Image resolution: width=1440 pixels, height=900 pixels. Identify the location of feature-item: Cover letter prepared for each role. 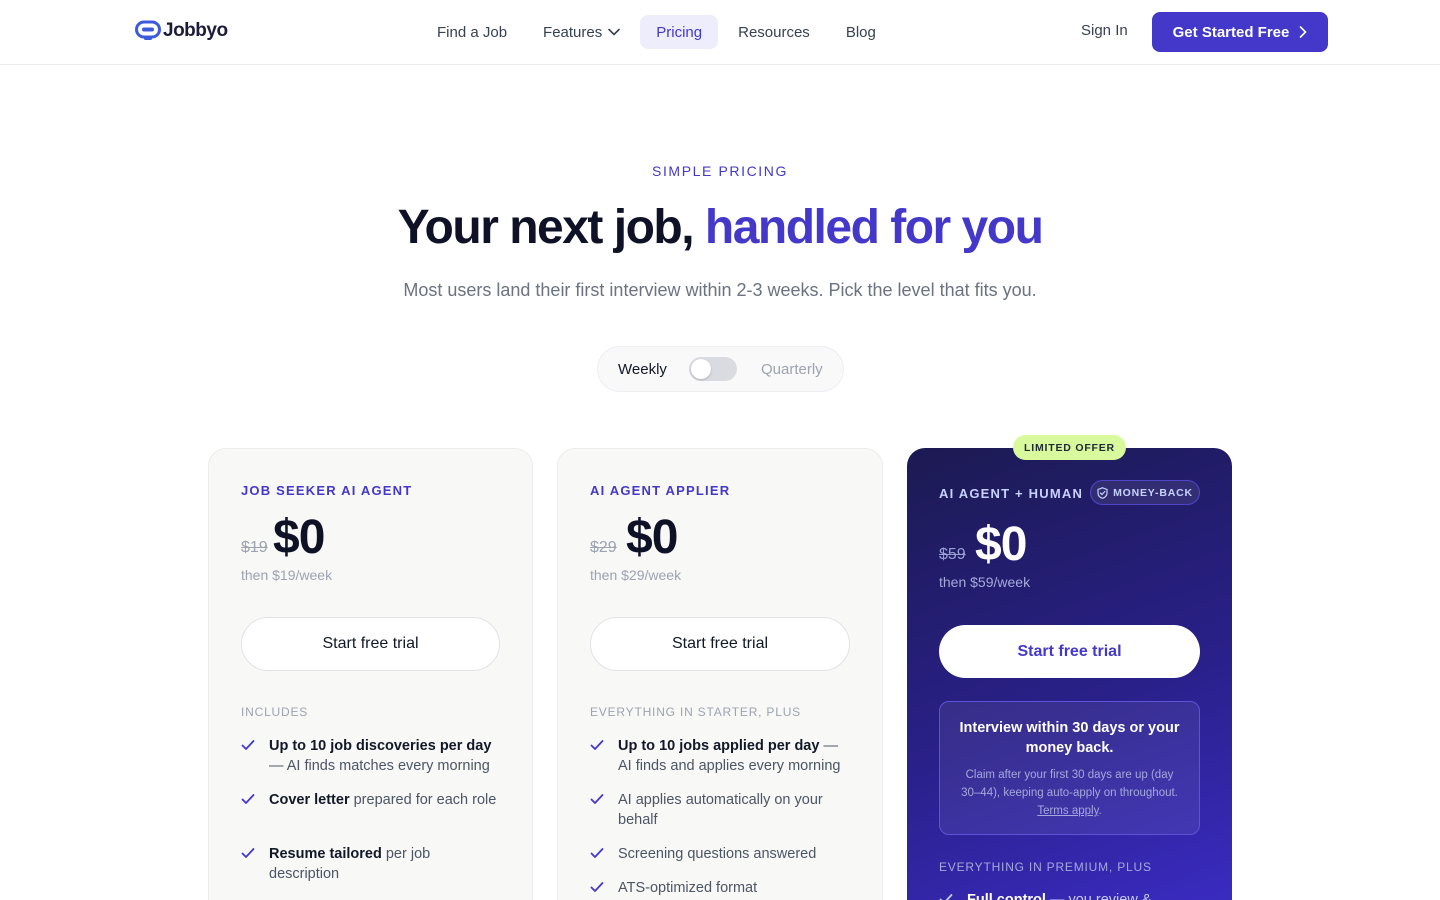
(372, 800).